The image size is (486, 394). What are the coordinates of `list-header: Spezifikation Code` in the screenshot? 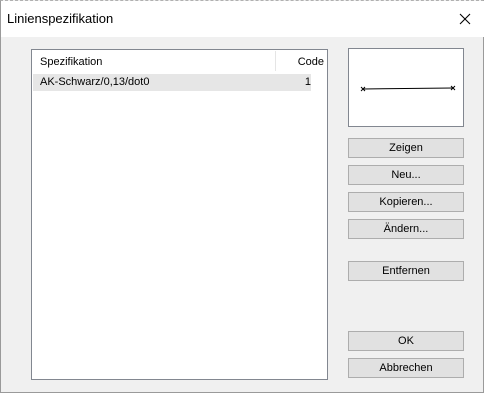 It's located at (179, 61).